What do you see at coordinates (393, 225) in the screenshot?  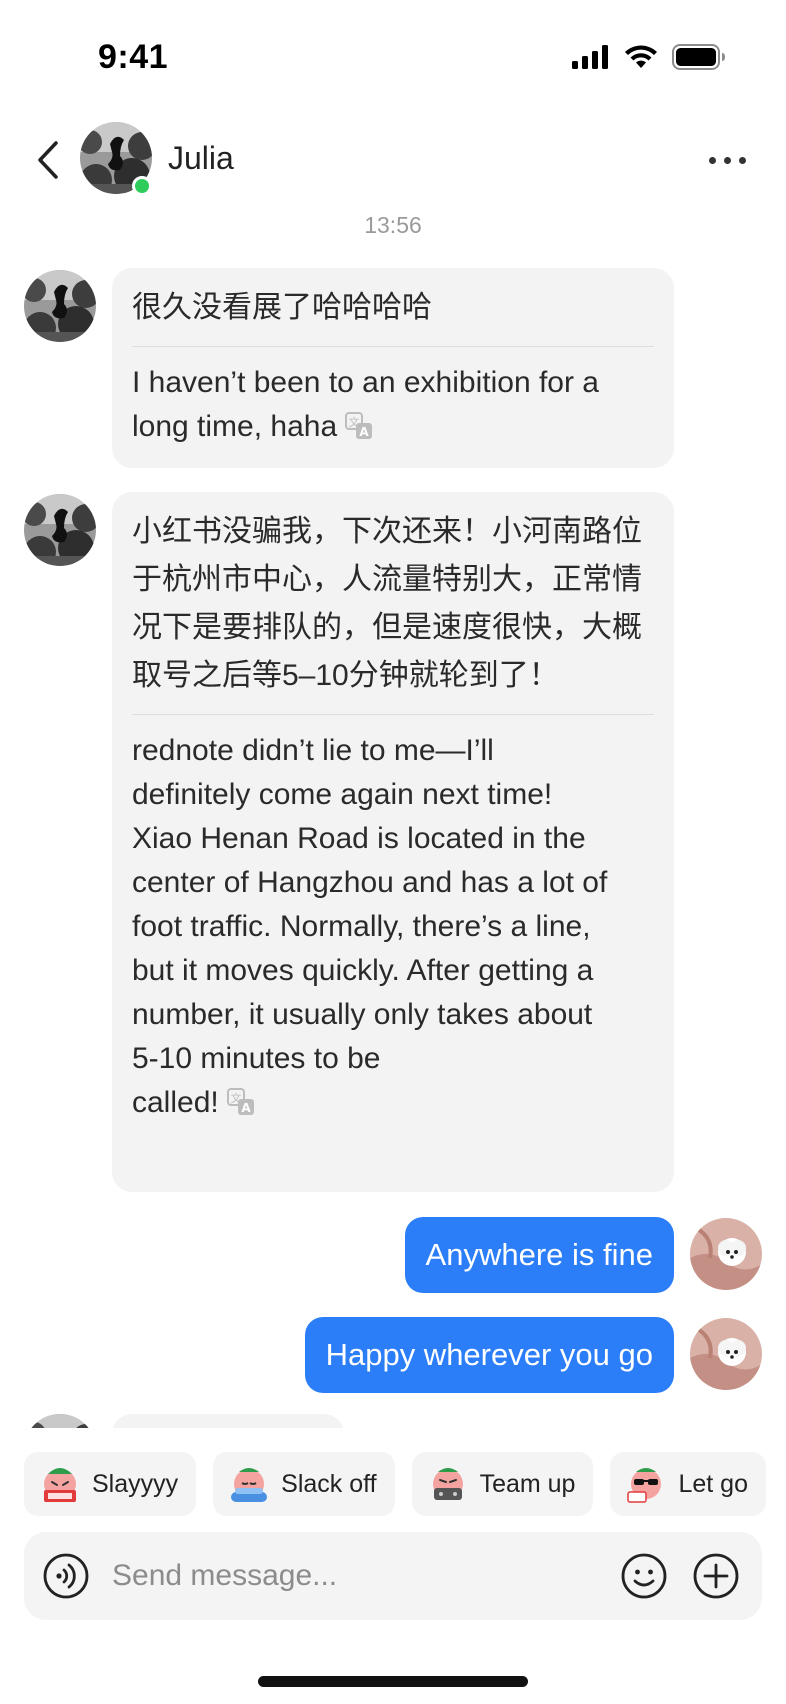 I see `message-timestamp: 13:56` at bounding box center [393, 225].